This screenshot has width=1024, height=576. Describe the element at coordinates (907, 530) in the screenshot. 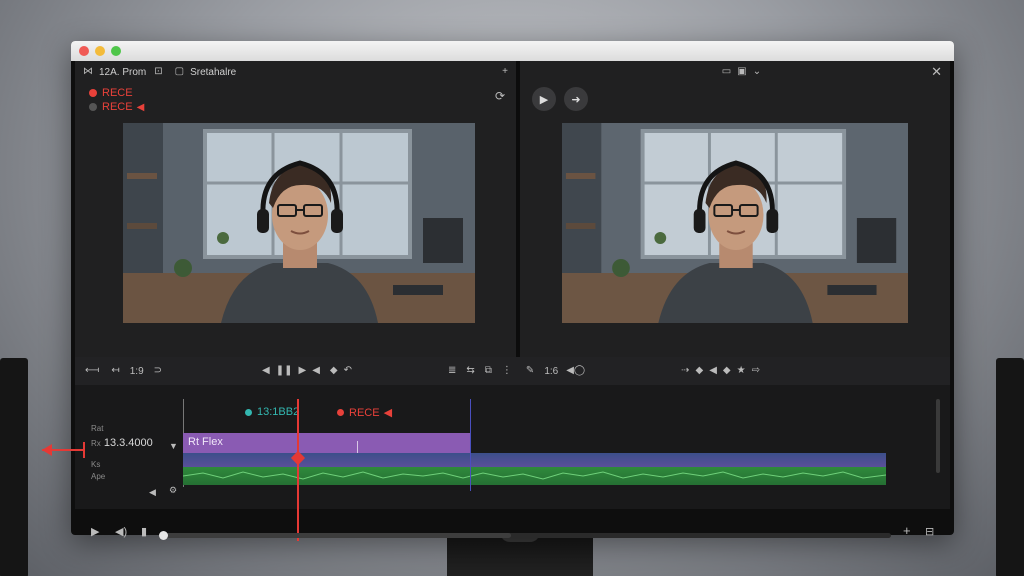

I see `add-icon: +` at that location.